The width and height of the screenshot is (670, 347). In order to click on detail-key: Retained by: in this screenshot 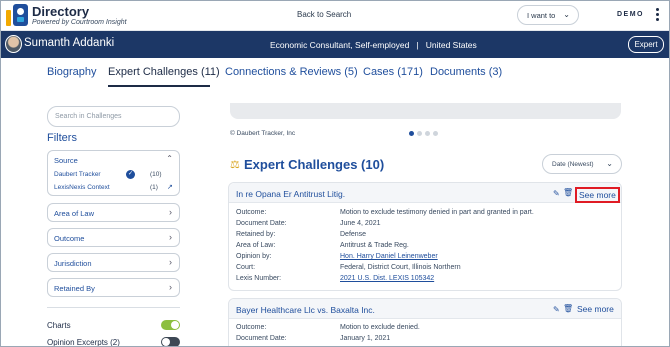, I will do `click(256, 234)`.